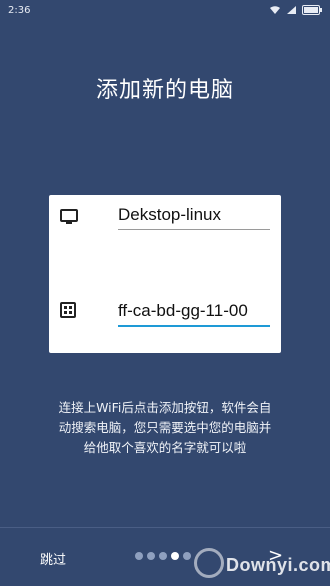 Image resolution: width=330 pixels, height=586 pixels. I want to click on status-time: 2:36, so click(19, 10).